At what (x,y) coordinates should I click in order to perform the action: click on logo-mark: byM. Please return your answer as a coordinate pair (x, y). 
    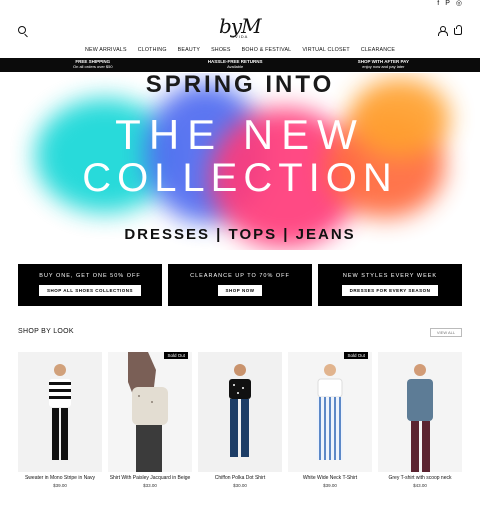
    Looking at the image, I should click on (240, 26).